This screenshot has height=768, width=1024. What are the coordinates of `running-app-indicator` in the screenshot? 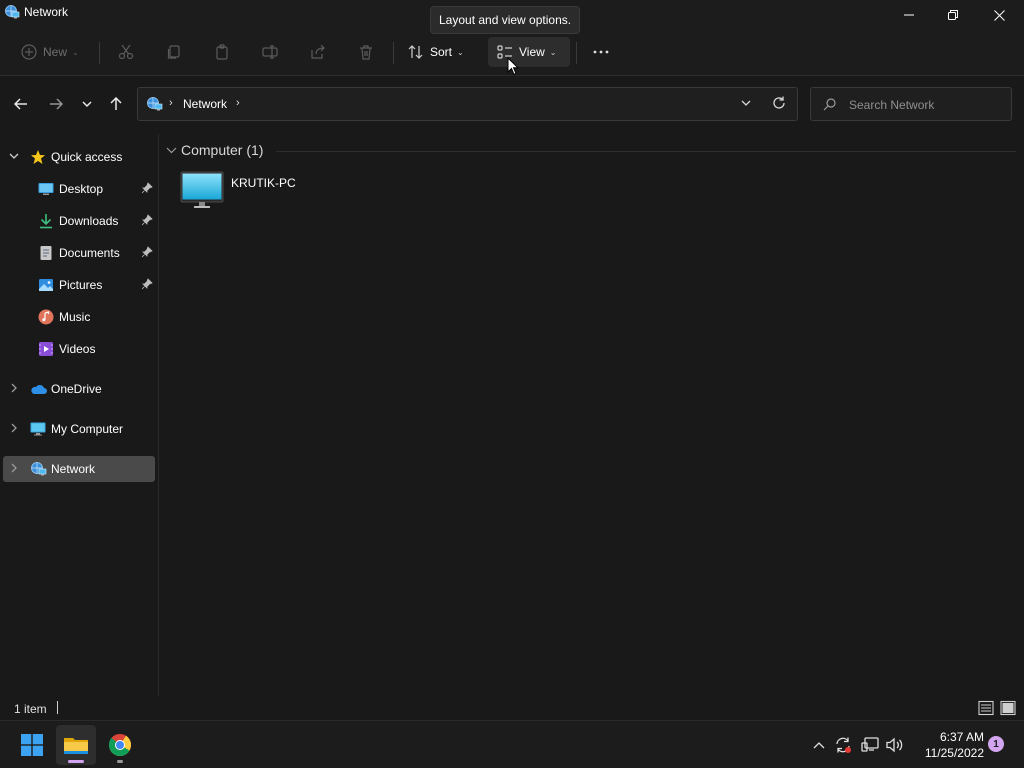 It's located at (120, 761).